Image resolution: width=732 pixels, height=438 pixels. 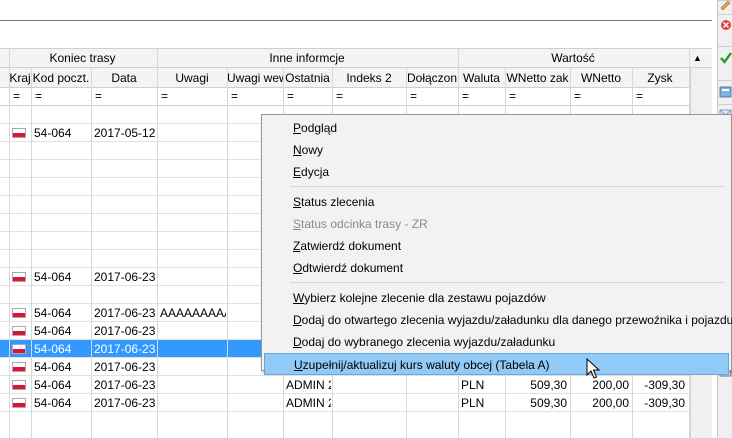 I want to click on column-header-kod-pocztowy: Kod poczt., so click(x=61, y=78).